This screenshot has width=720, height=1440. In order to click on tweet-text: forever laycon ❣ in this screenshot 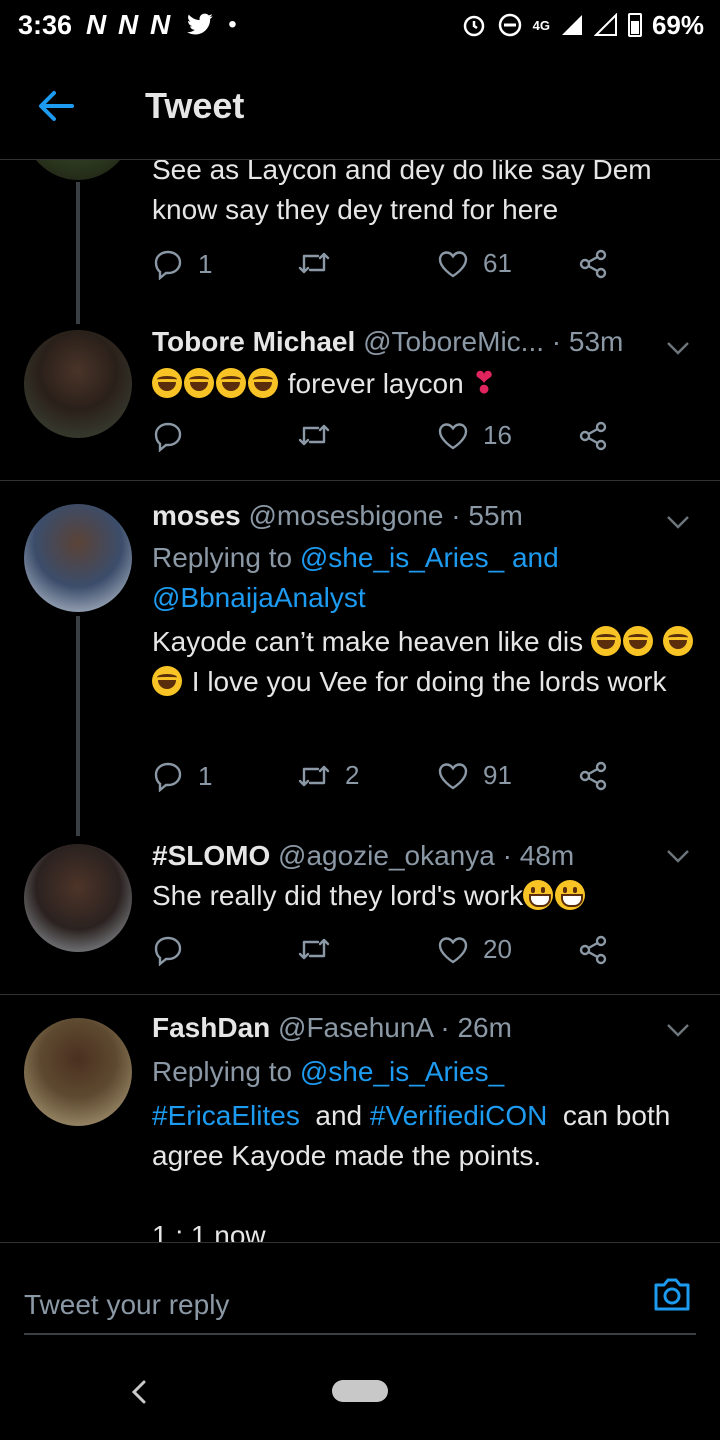, I will do `click(424, 384)`.